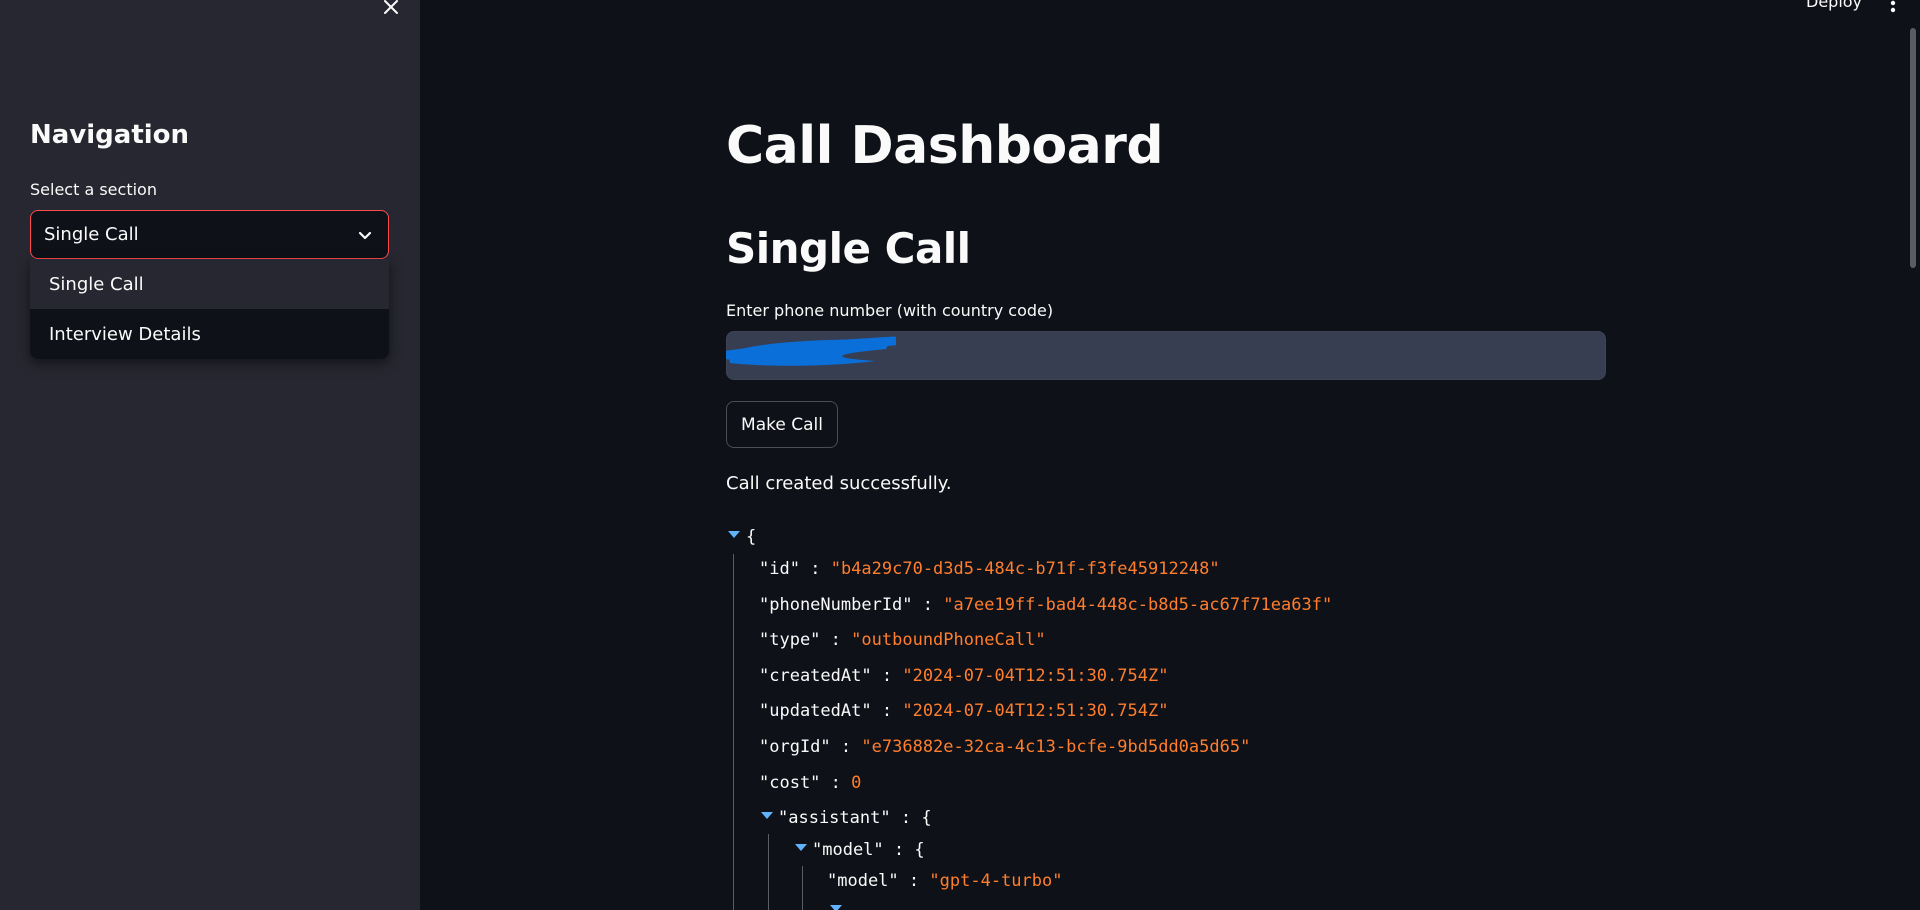 The image size is (1920, 910). I want to click on json-row-cost: "cost" : 0, so click(810, 783).